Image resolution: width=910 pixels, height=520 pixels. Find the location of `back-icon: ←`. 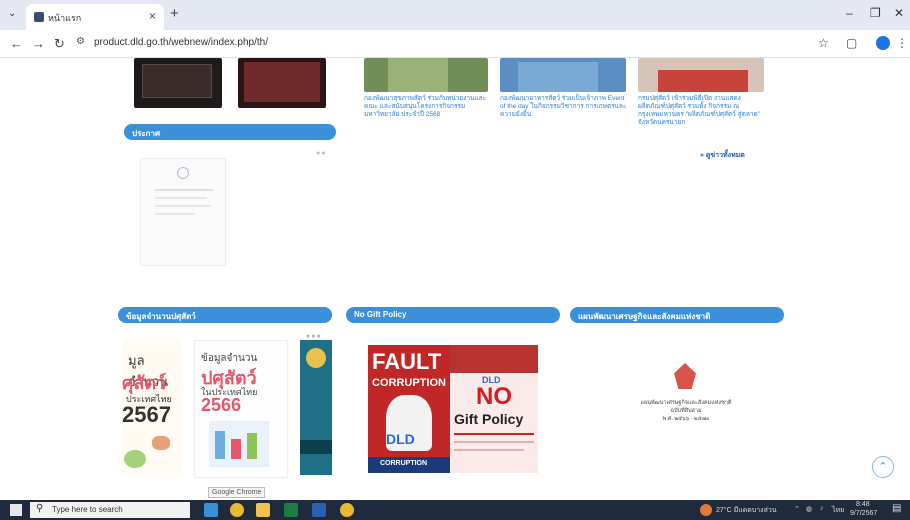

back-icon: ← is located at coordinates (16, 43).